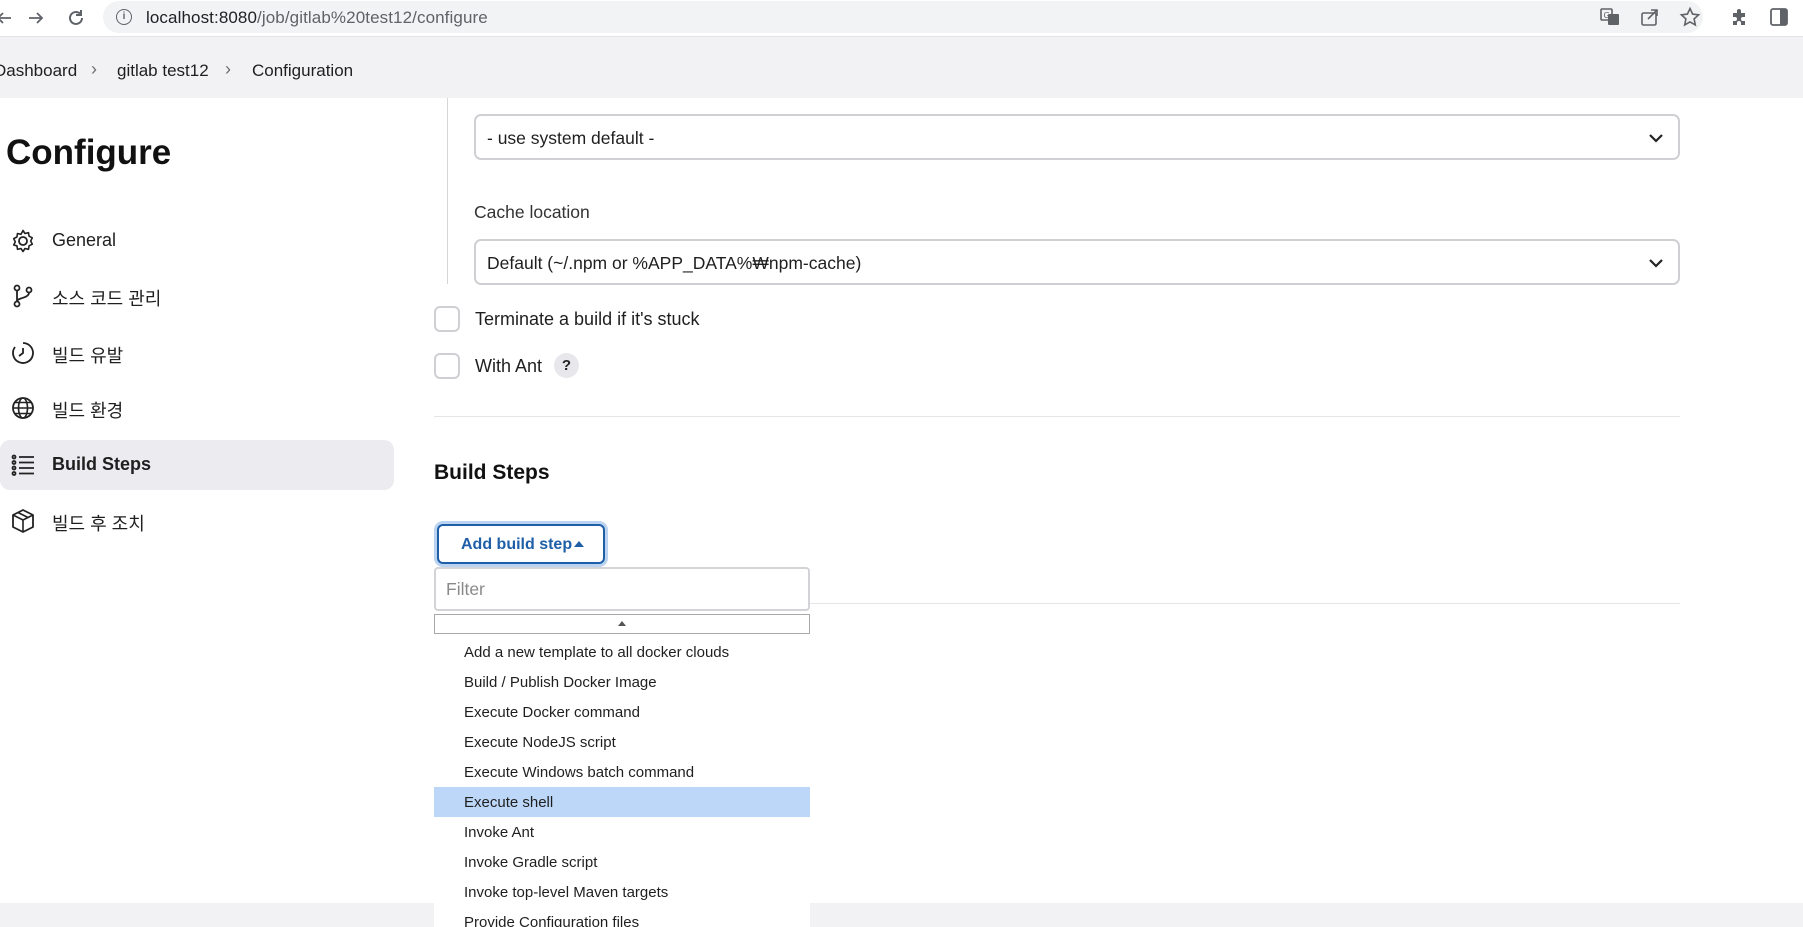 This screenshot has width=1803, height=927. Describe the element at coordinates (197, 241) in the screenshot. I see `sidebar-item-general: General` at that location.